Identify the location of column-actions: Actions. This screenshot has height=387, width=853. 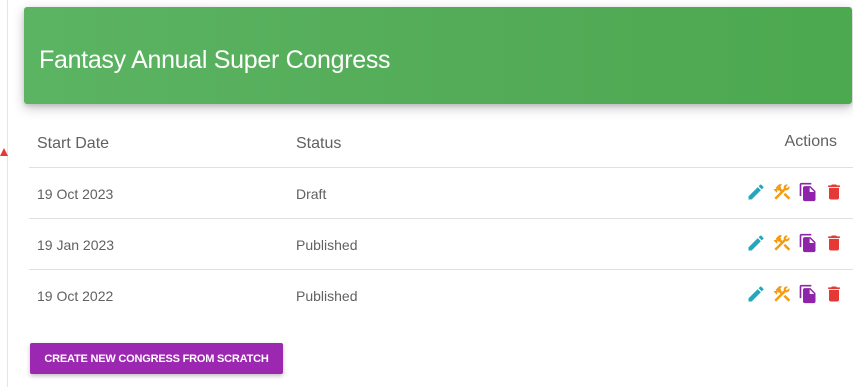
(810, 141).